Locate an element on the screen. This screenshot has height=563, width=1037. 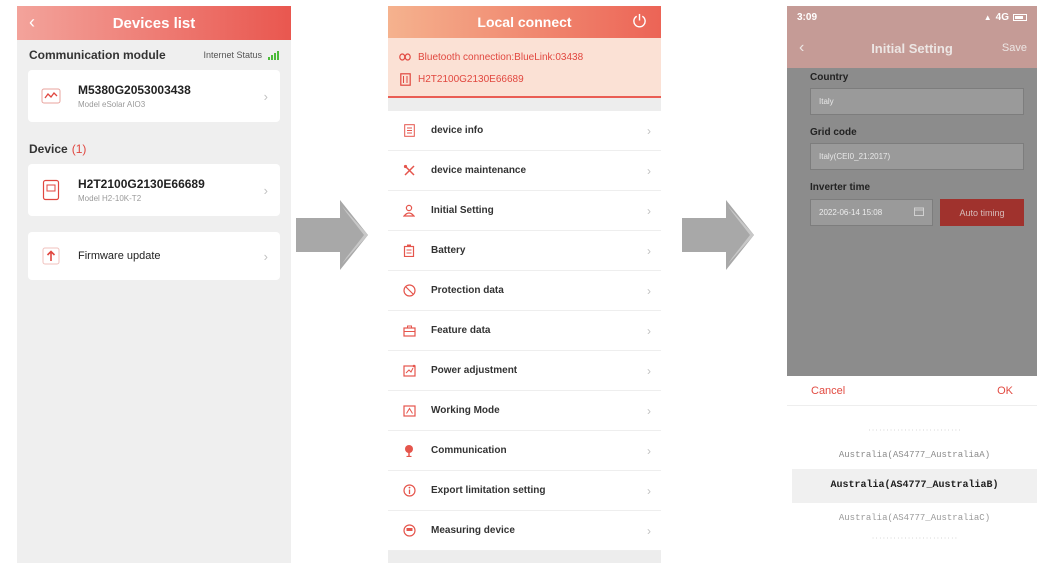
page-title: Local connect is located at coordinates (524, 22).